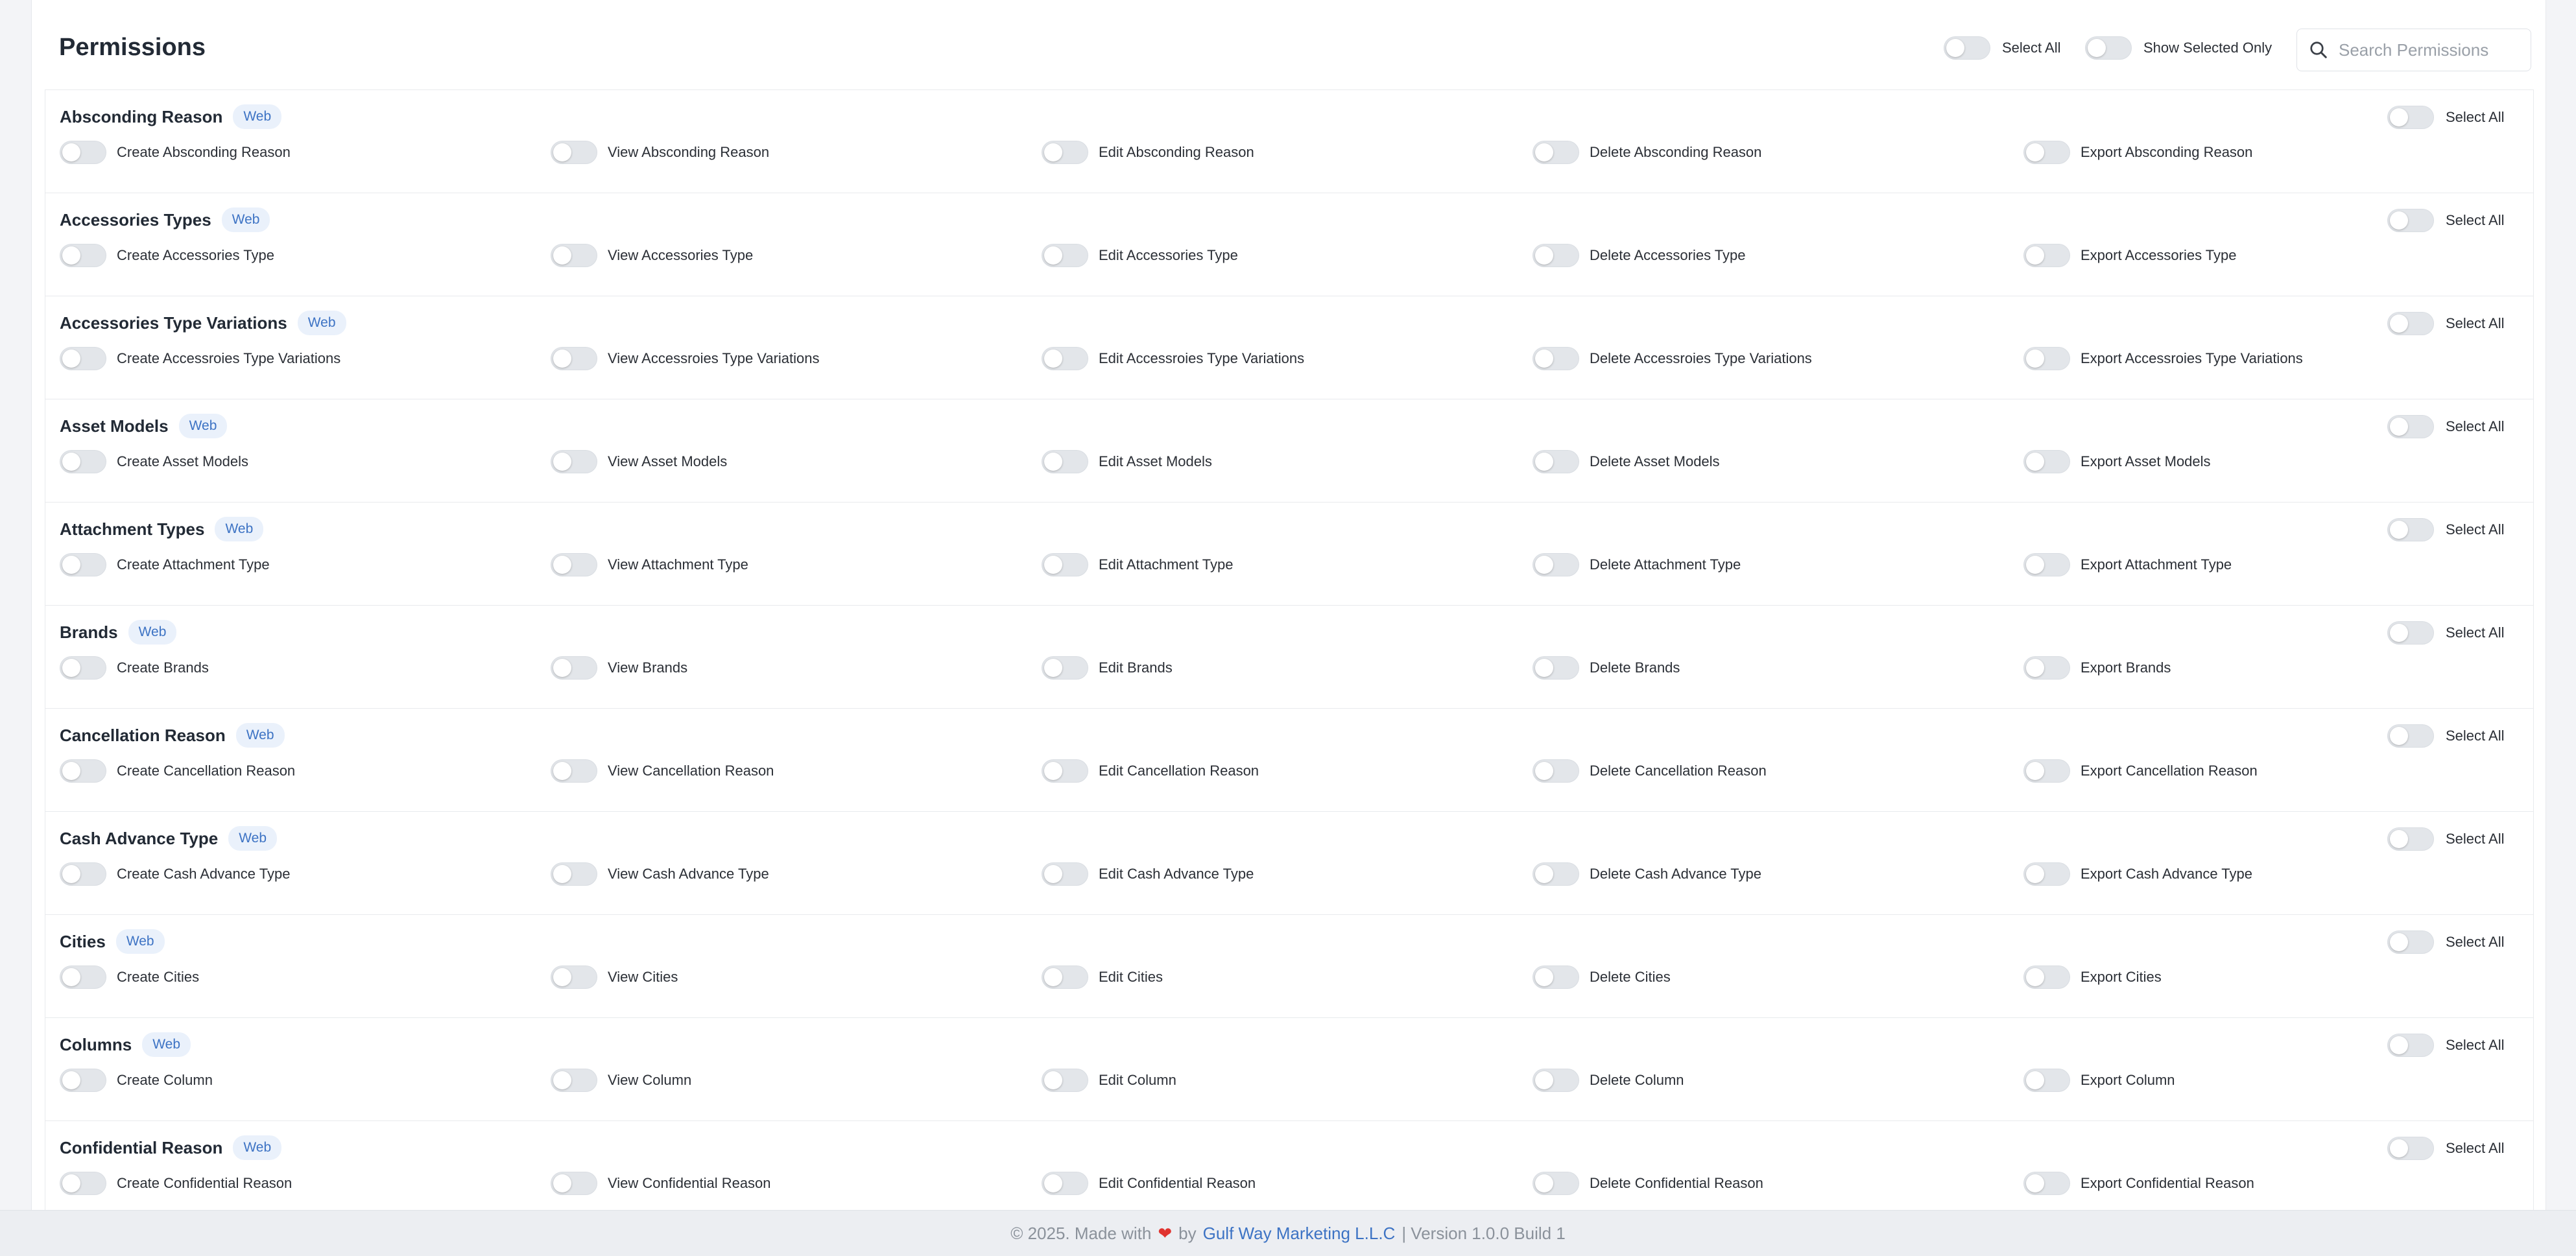 The height and width of the screenshot is (1256, 2576). What do you see at coordinates (1173, 358) in the screenshot?
I see `permission-item: Edit Accessroies Type Variations` at bounding box center [1173, 358].